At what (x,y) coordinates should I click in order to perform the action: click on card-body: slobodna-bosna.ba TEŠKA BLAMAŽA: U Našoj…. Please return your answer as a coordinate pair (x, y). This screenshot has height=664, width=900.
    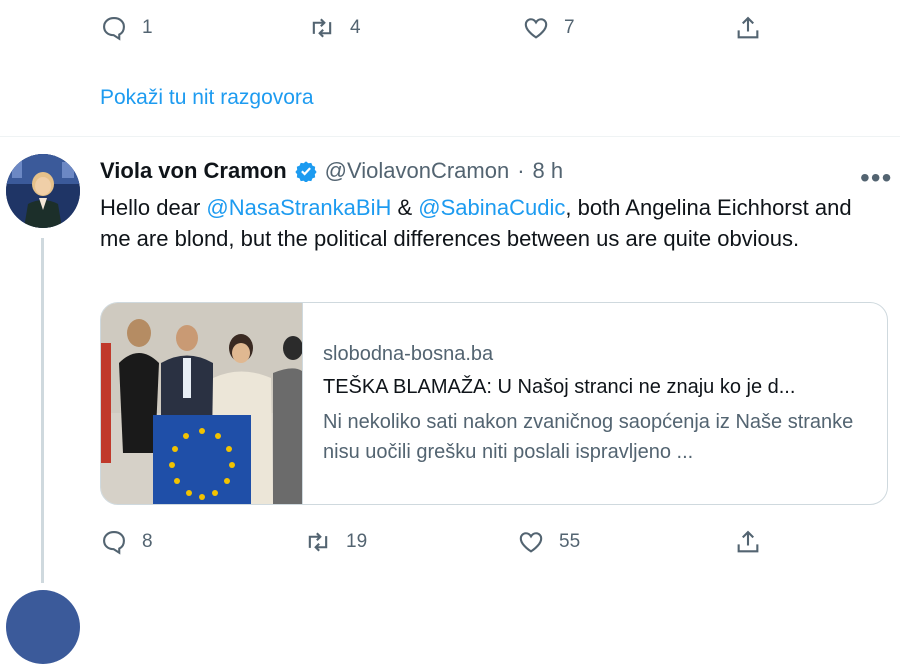
    Looking at the image, I should click on (598, 405).